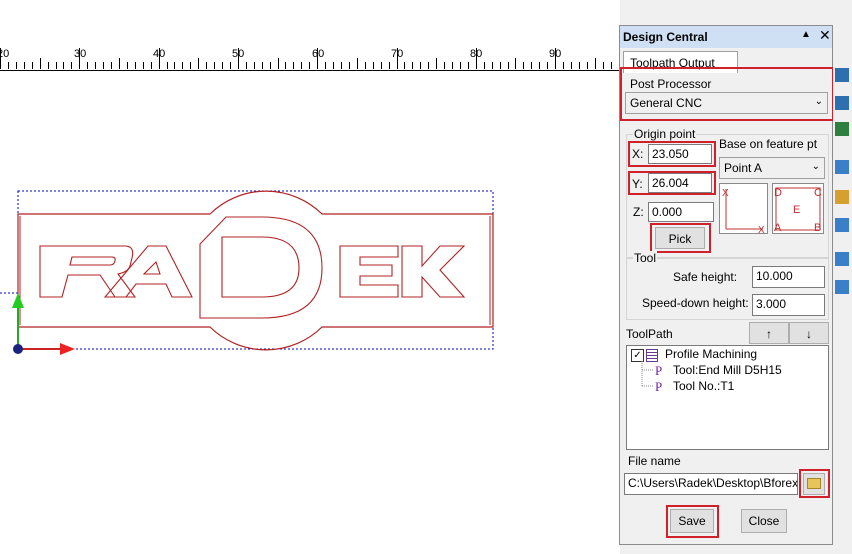  What do you see at coordinates (681, 212) in the screenshot?
I see `origin-z-field: 0.000` at bounding box center [681, 212].